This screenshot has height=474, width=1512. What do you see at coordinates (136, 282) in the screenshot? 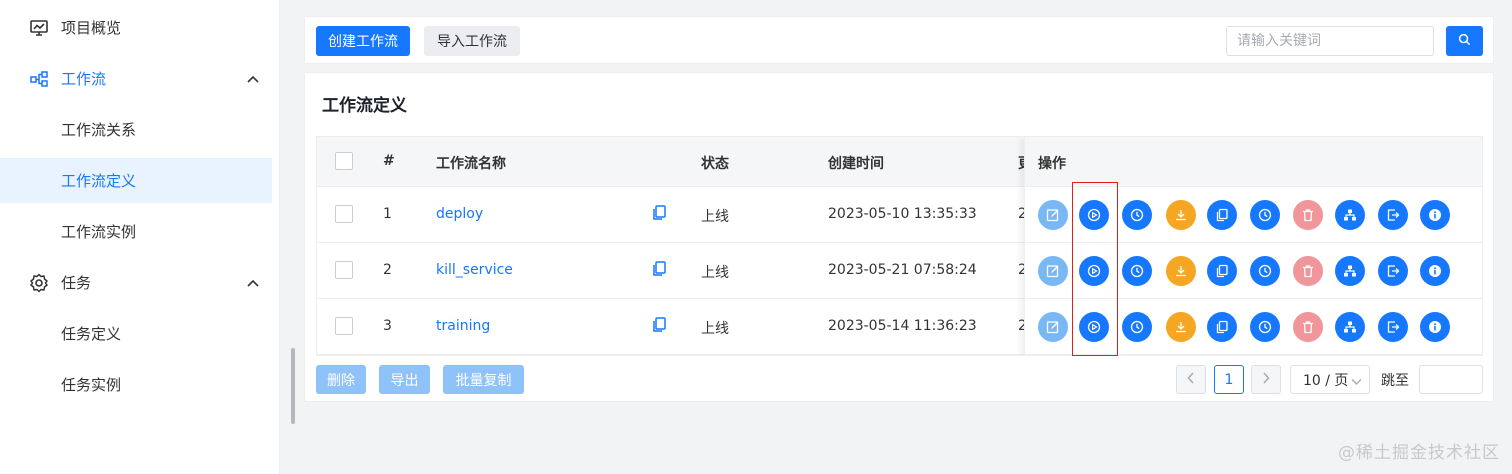
I see `sidebar-item-task: 任务` at bounding box center [136, 282].